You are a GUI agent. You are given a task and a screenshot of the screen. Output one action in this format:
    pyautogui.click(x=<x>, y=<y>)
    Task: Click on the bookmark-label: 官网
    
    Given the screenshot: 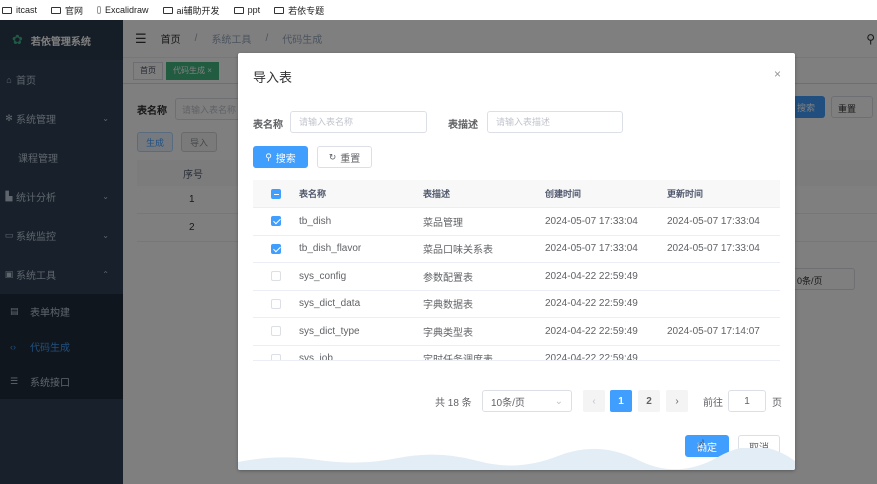 What is the action you would take?
    pyautogui.click(x=74, y=10)
    